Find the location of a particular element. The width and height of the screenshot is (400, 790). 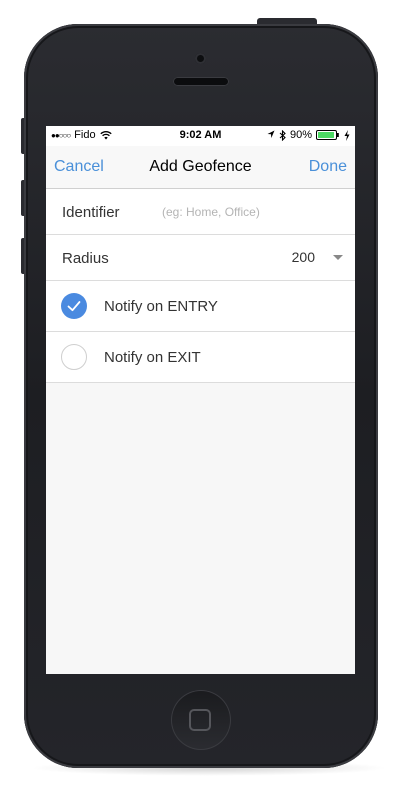

identifier-row: Identifier is located at coordinates (200, 212).